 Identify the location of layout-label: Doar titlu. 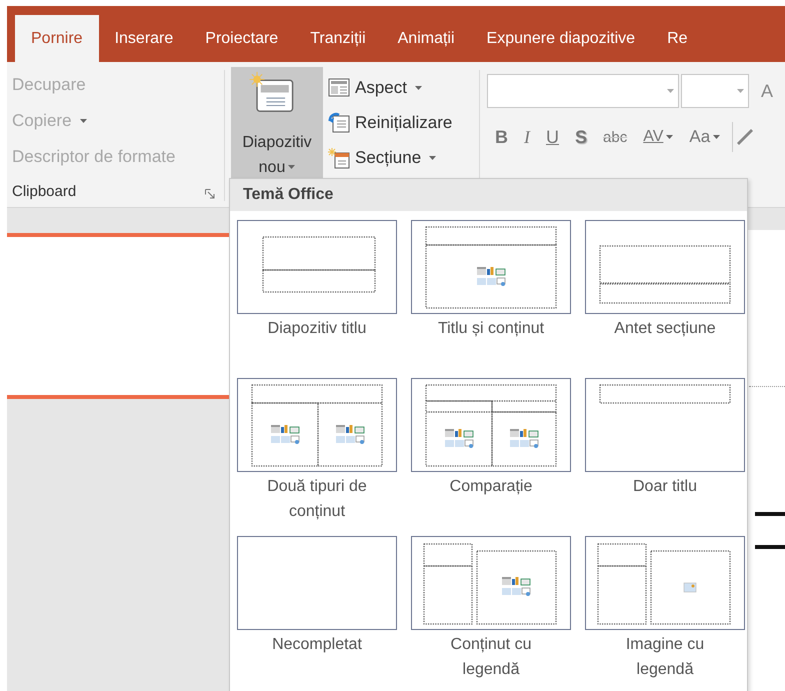
(665, 487).